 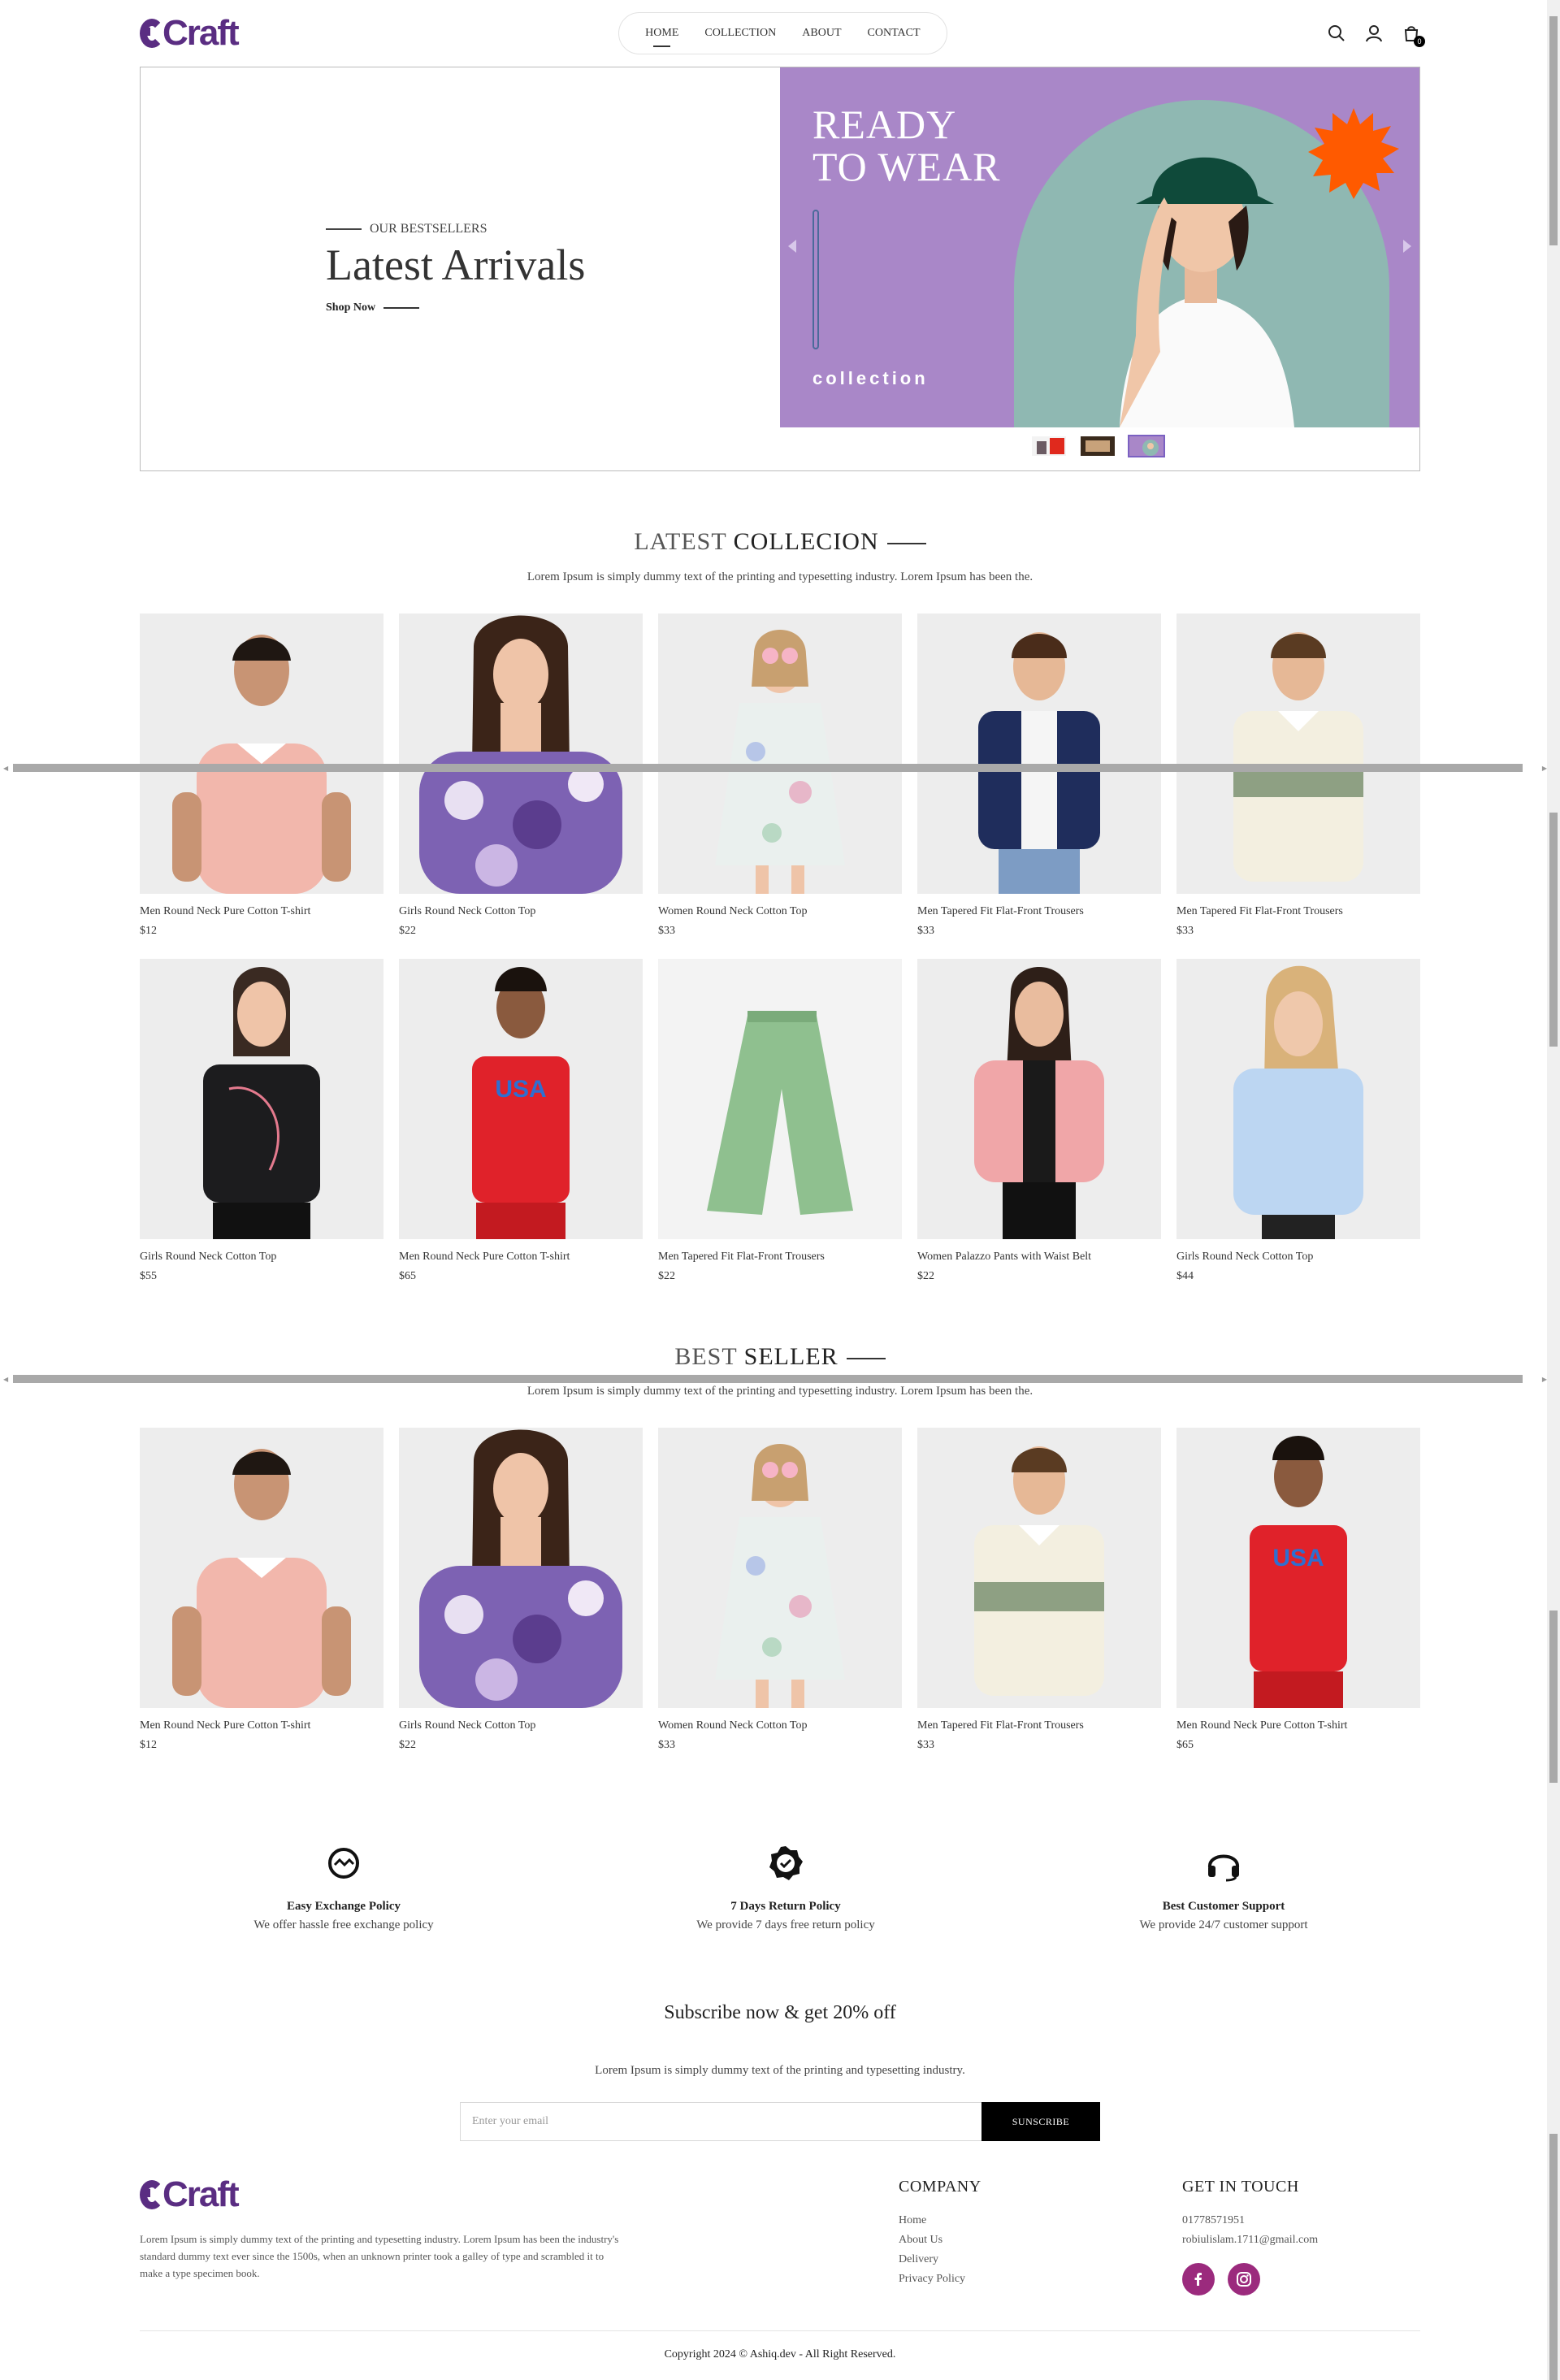 What do you see at coordinates (941, 2240) in the screenshot?
I see `footer-link-about: About Us` at bounding box center [941, 2240].